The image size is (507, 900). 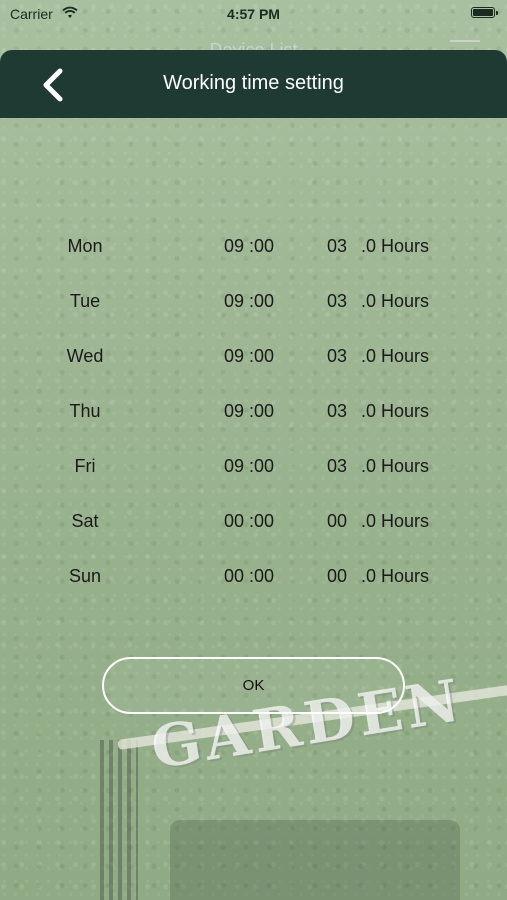 What do you see at coordinates (253, 538) in the screenshot?
I see `schedule-row-sat: Sat 00 :00 00 .0 Hours` at bounding box center [253, 538].